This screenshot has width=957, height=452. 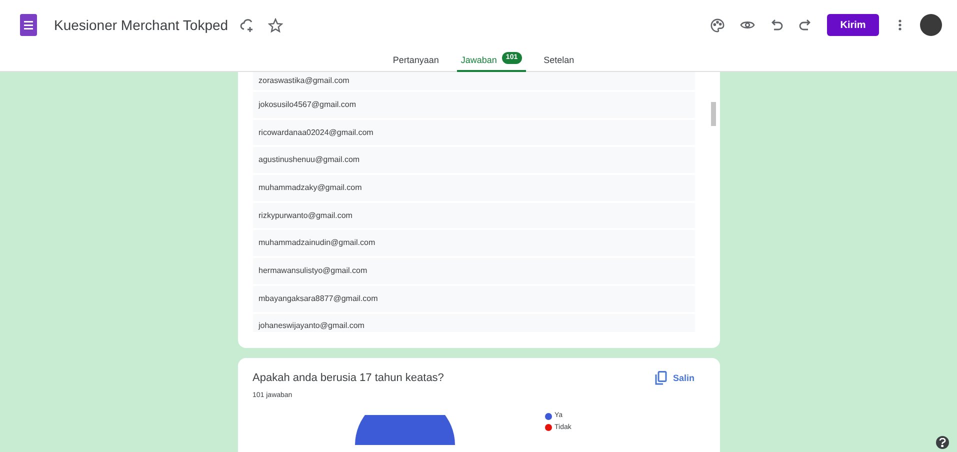 I want to click on email-row: muhammadzainudin@gmail.com, so click(x=473, y=243).